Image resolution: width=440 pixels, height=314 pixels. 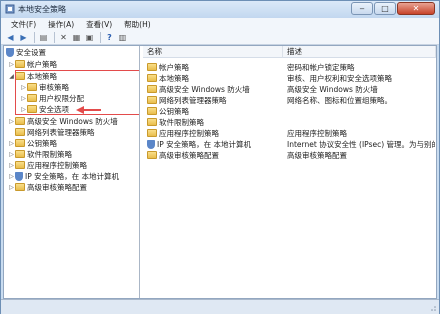 What do you see at coordinates (88, 110) in the screenshot?
I see `annotation-arrow-icon` at bounding box center [88, 110].